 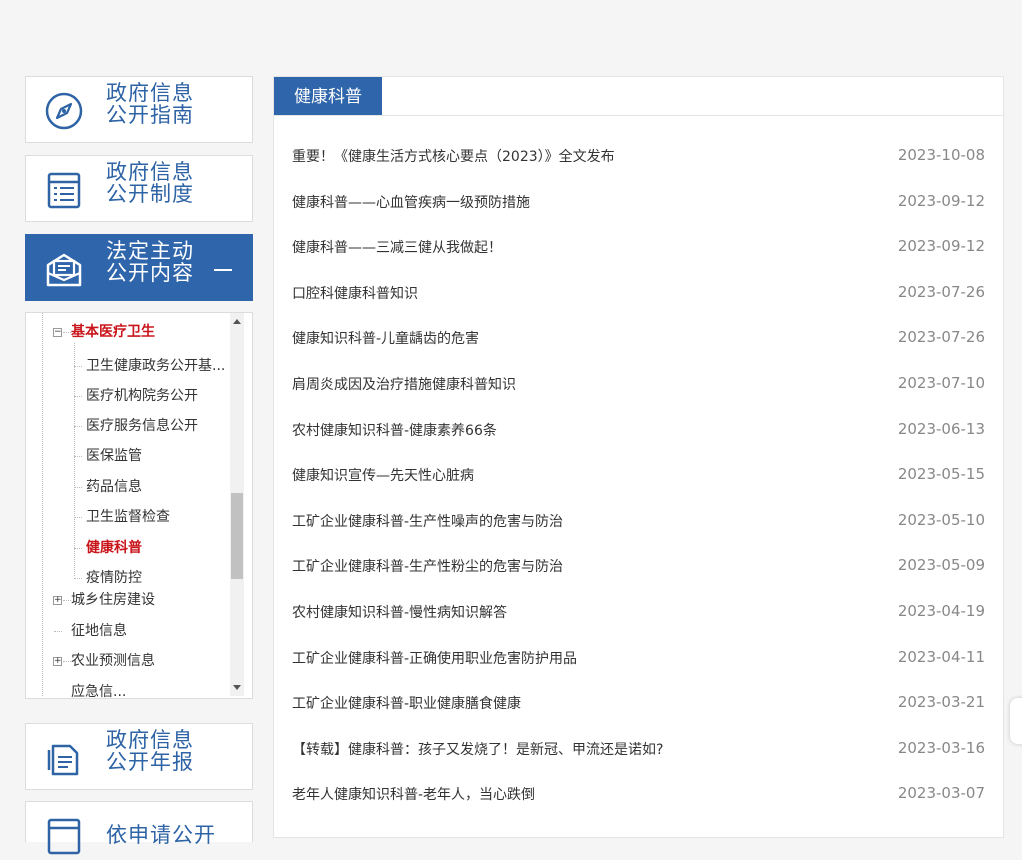 What do you see at coordinates (114, 487) in the screenshot?
I see `tree-item: 药品信息` at bounding box center [114, 487].